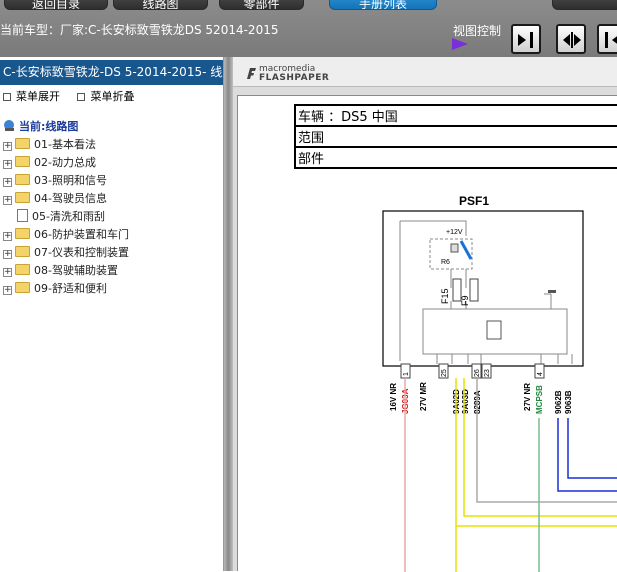 This screenshot has width=617, height=572. Describe the element at coordinates (454, 248) in the screenshot. I see `relay-coil` at that location.